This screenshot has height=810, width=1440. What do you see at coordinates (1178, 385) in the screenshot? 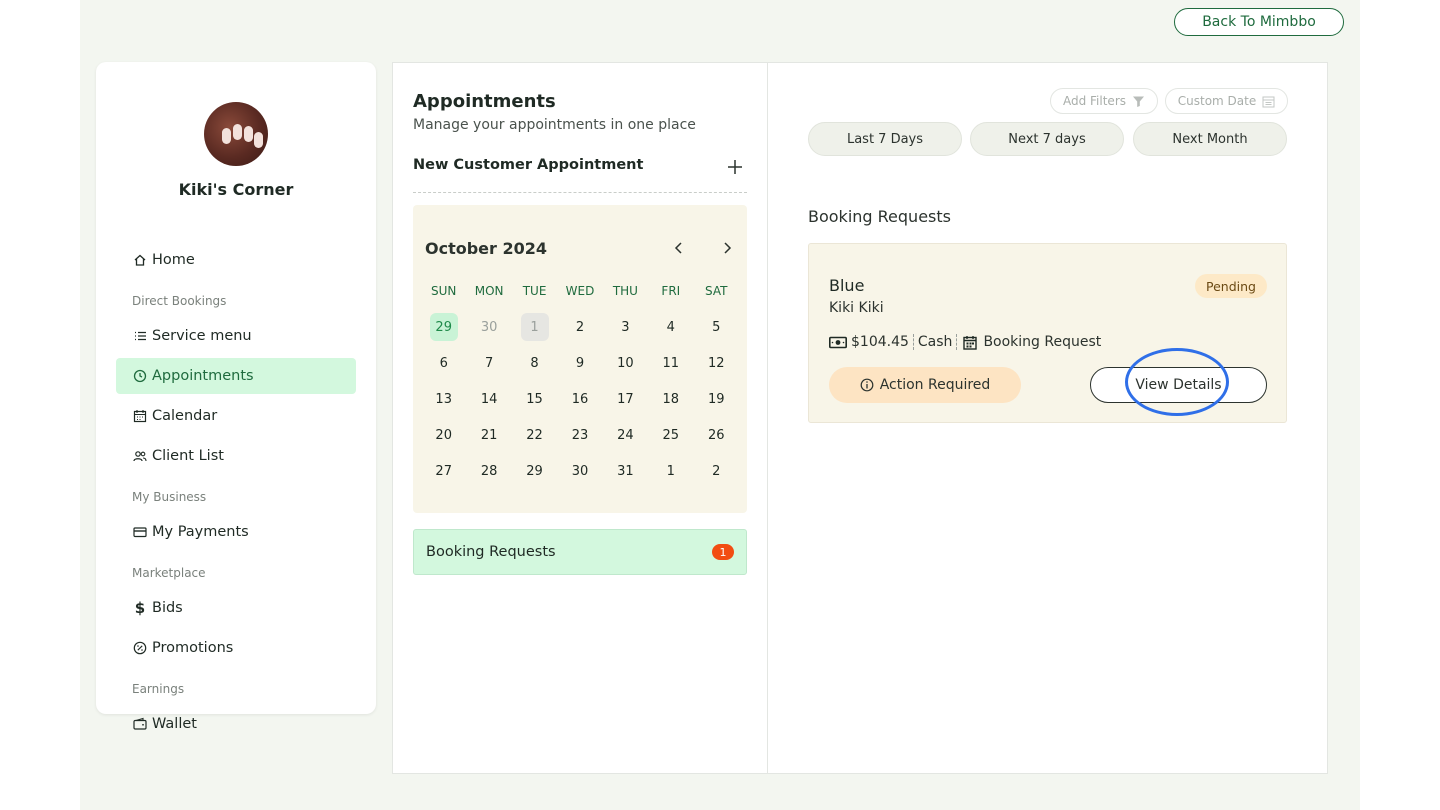
I see `view-details-button: View Details` at bounding box center [1178, 385].